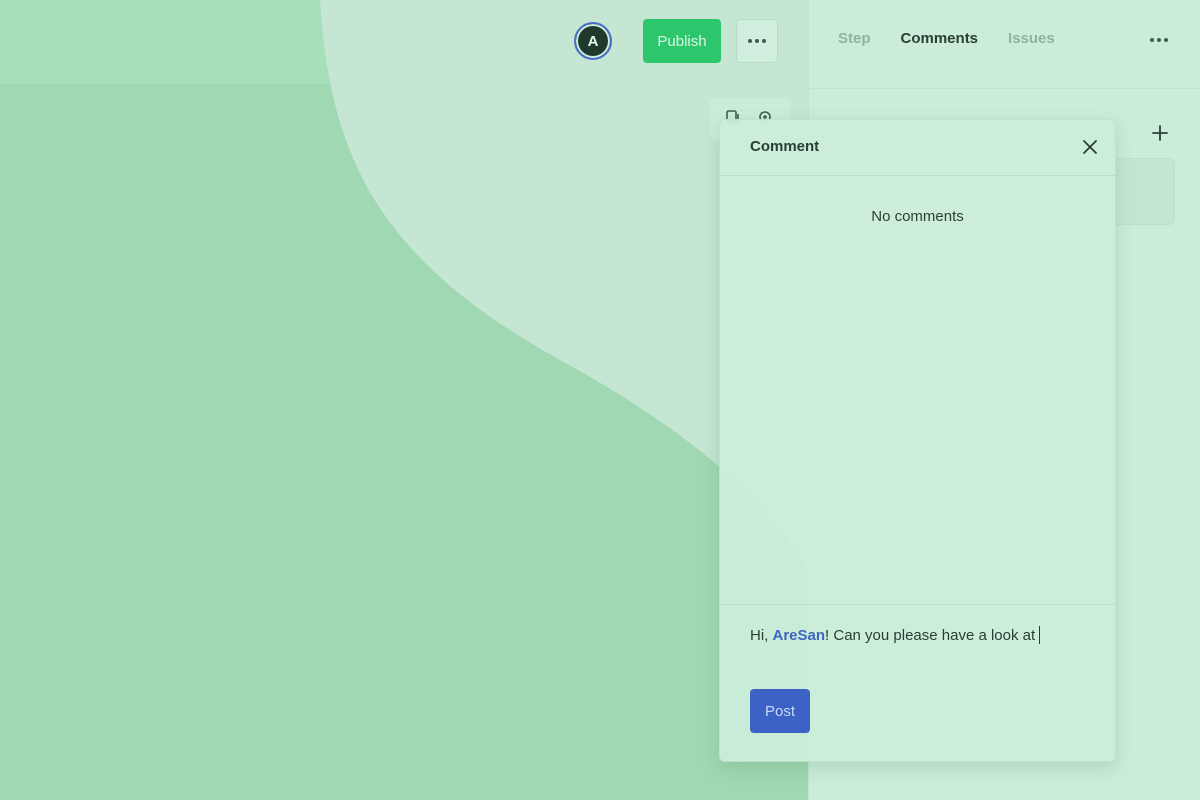 The width and height of the screenshot is (1200, 800). I want to click on comment-text-prefix: Hi,, so click(761, 635).